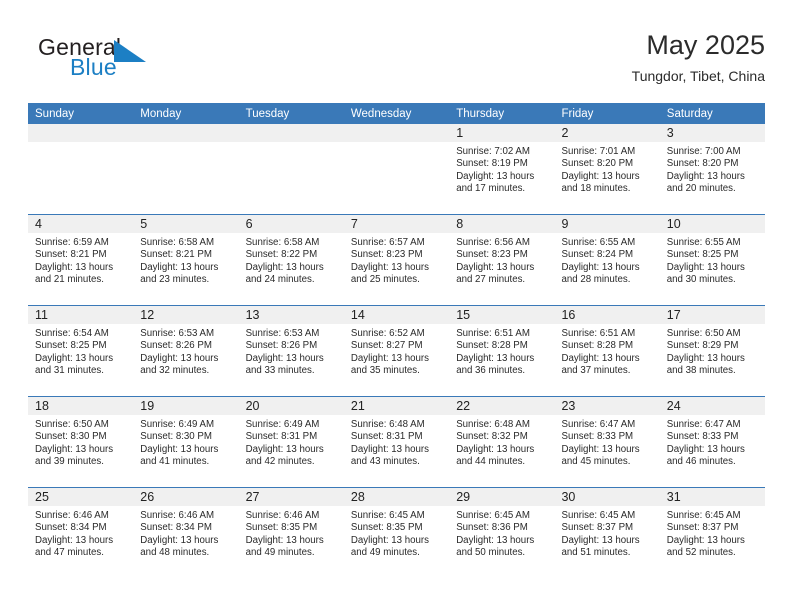 This screenshot has height=612, width=792. What do you see at coordinates (598, 424) in the screenshot?
I see `sunrise-text: Sunrise: 6:47 AM` at bounding box center [598, 424].